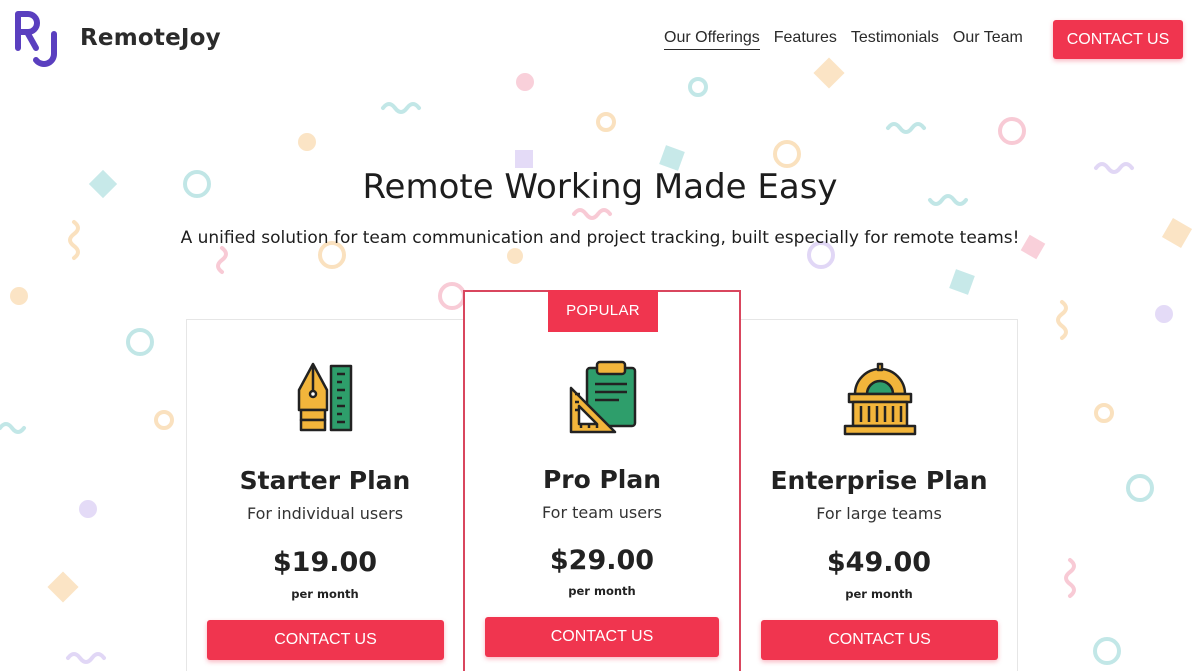 The image size is (1200, 671). I want to click on clipboard-set-square-icon, so click(603, 397).